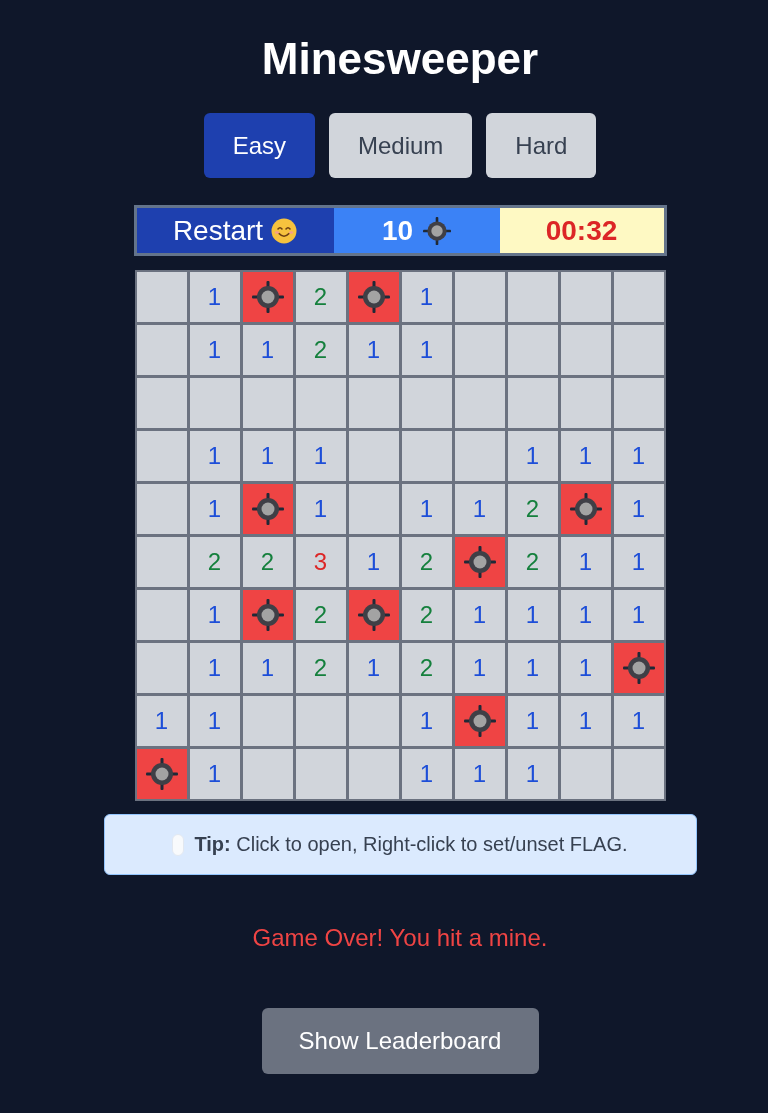 The image size is (768, 1113). Describe the element at coordinates (541, 145) in the screenshot. I see `difficulty-button: Hard` at that location.